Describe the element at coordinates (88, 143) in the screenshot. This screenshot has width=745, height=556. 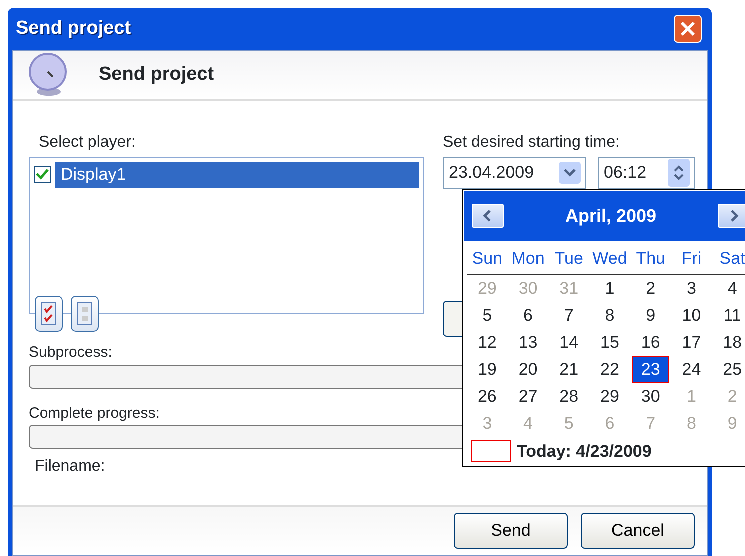
I see `select-player-label: Select player:` at that location.